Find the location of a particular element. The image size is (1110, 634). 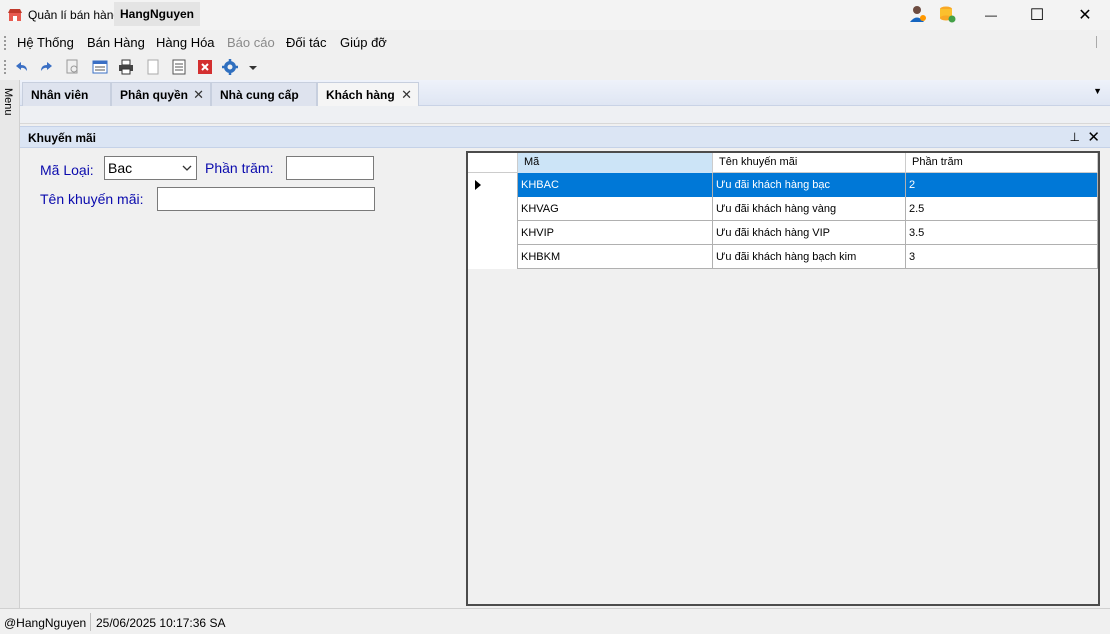

grid-header: Mã Tên khuyến mãi Phần trăm is located at coordinates (783, 163).